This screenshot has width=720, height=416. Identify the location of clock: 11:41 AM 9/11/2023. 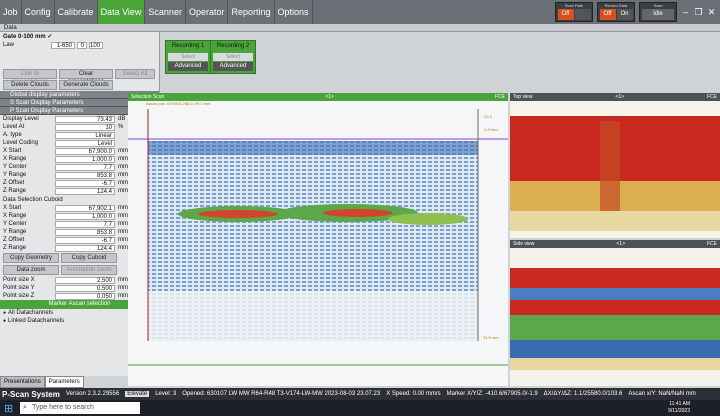
(679, 407).